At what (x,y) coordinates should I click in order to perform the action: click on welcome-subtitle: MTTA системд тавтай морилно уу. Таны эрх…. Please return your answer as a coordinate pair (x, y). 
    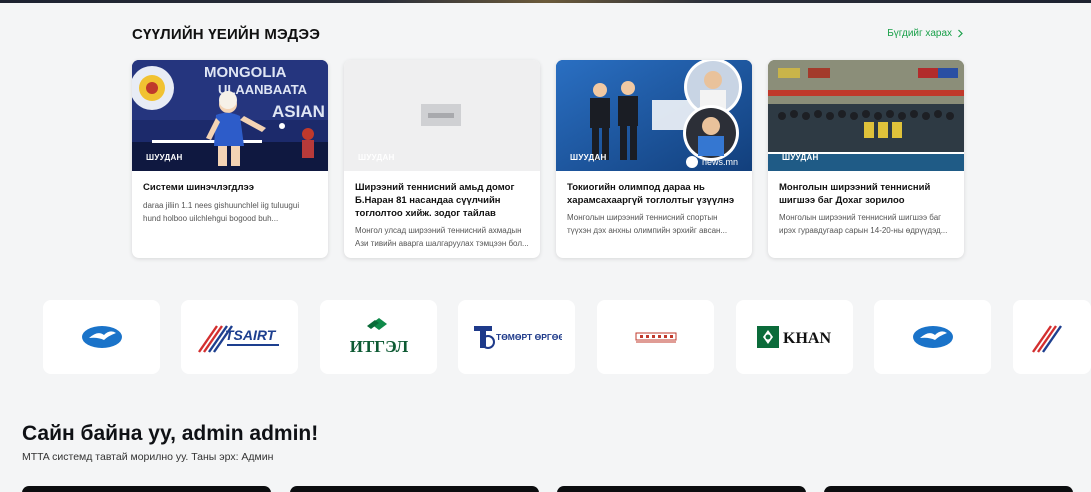
    Looking at the image, I should click on (148, 457).